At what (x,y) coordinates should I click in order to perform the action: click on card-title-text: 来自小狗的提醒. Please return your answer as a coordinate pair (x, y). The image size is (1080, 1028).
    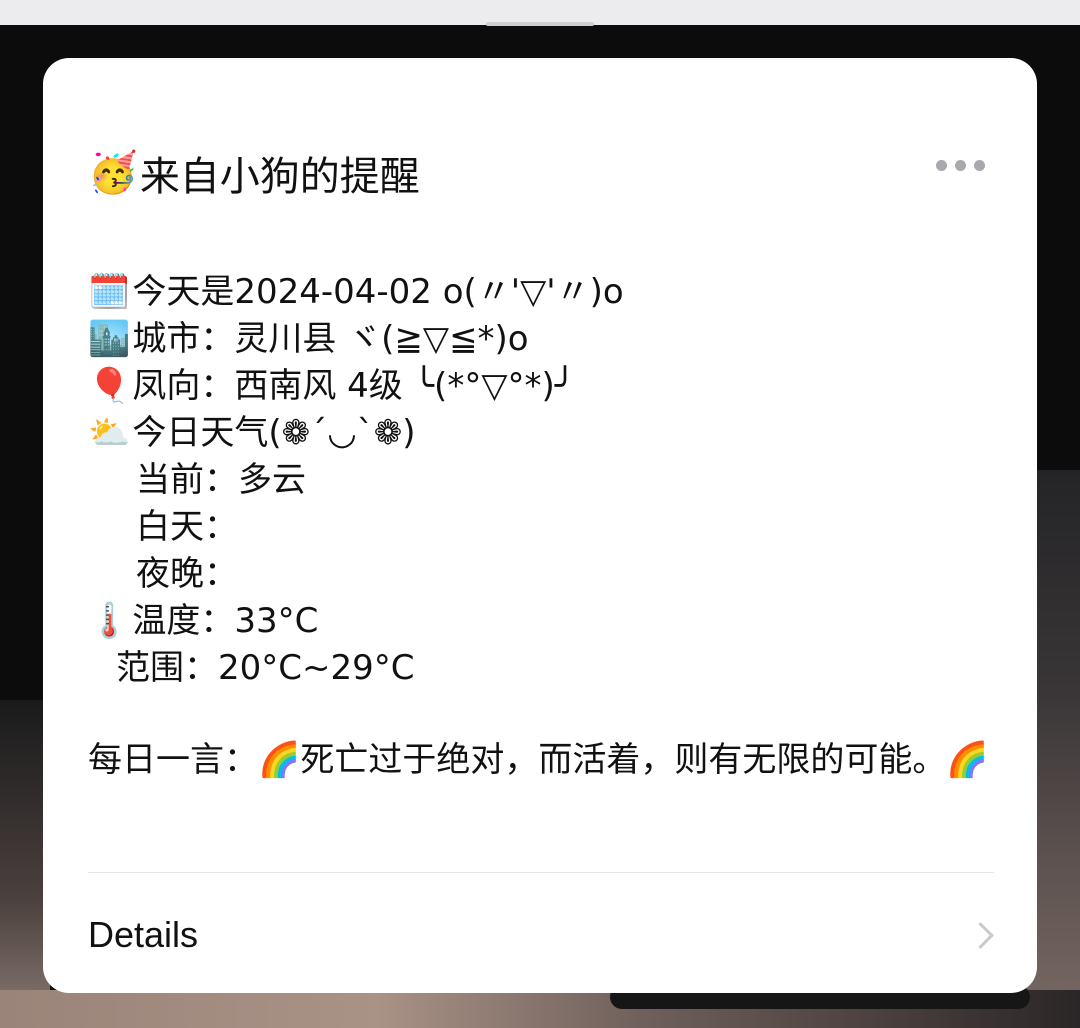
    Looking at the image, I should click on (279, 177).